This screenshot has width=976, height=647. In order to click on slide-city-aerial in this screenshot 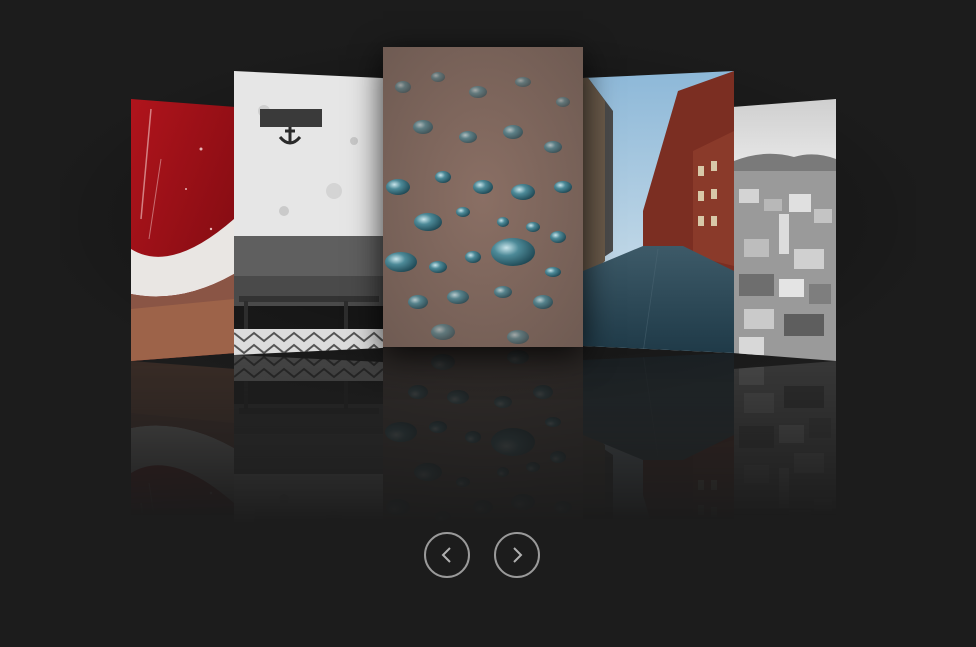, I will do `click(785, 230)`.